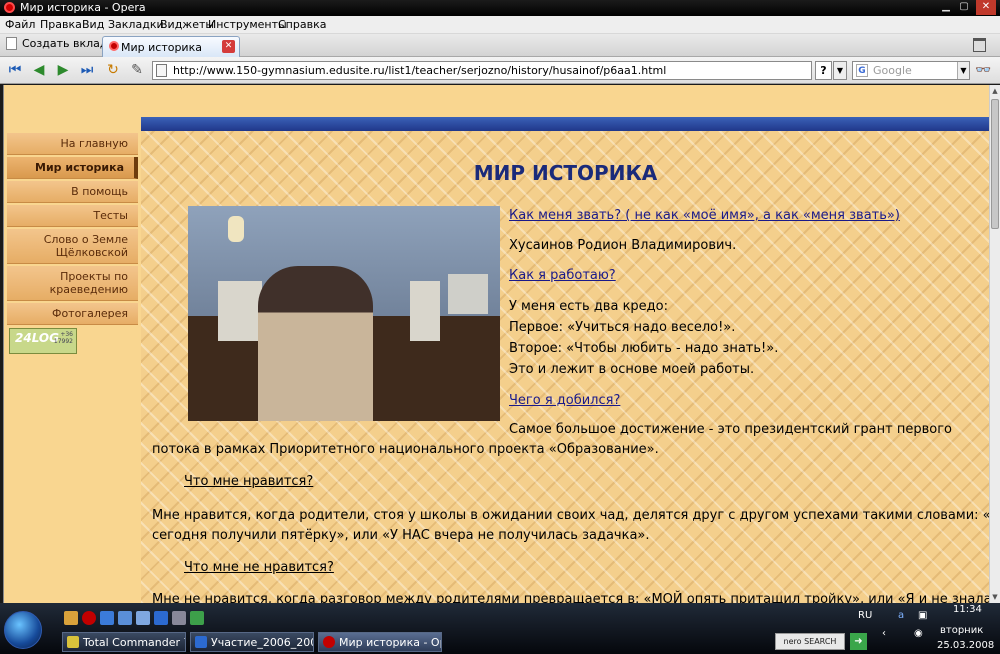  I want to click on quicklaunch-app-icon, so click(107, 618).